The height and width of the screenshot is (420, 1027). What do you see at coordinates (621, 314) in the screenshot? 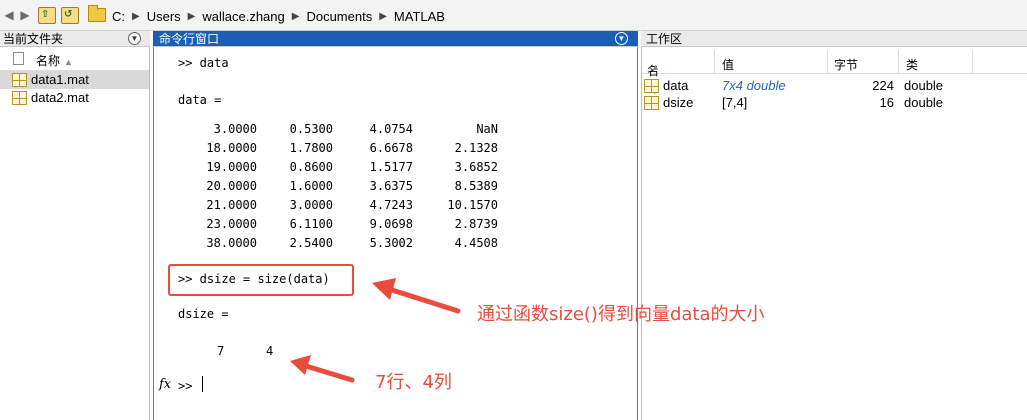
I see `annotation-size-note: 通过函数size()得到向量data的大小` at bounding box center [621, 314].